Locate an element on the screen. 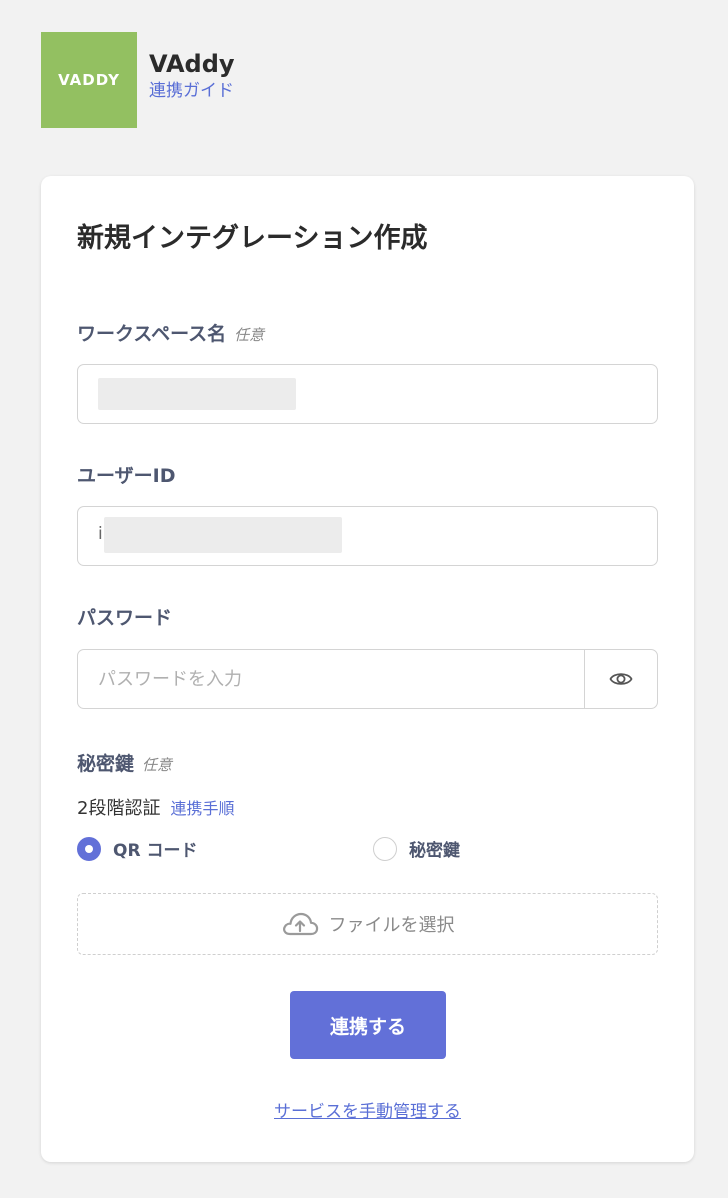 The image size is (728, 1198). radio-qr-code: QR コード is located at coordinates (137, 848).